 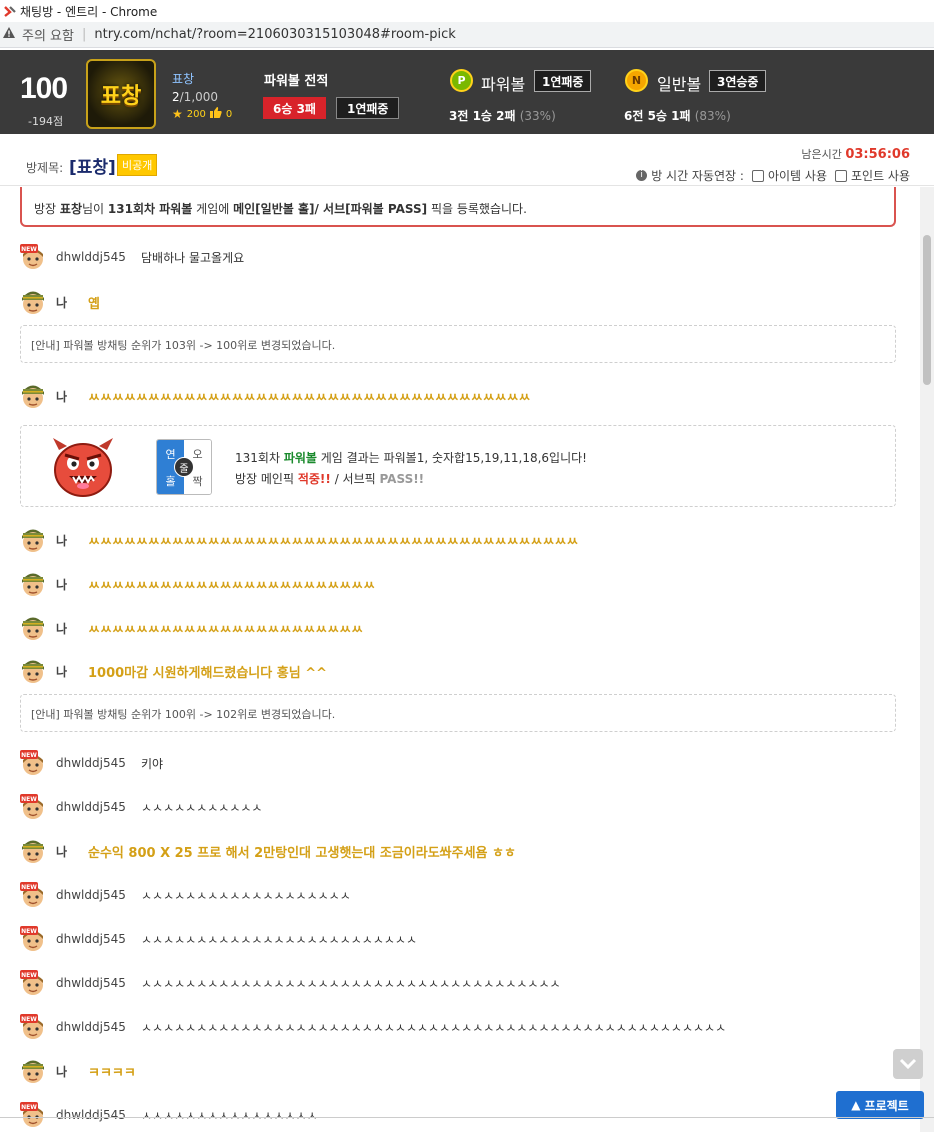 I want to click on pick-notice-post: 픽을 등록했습니다., so click(x=477, y=209).